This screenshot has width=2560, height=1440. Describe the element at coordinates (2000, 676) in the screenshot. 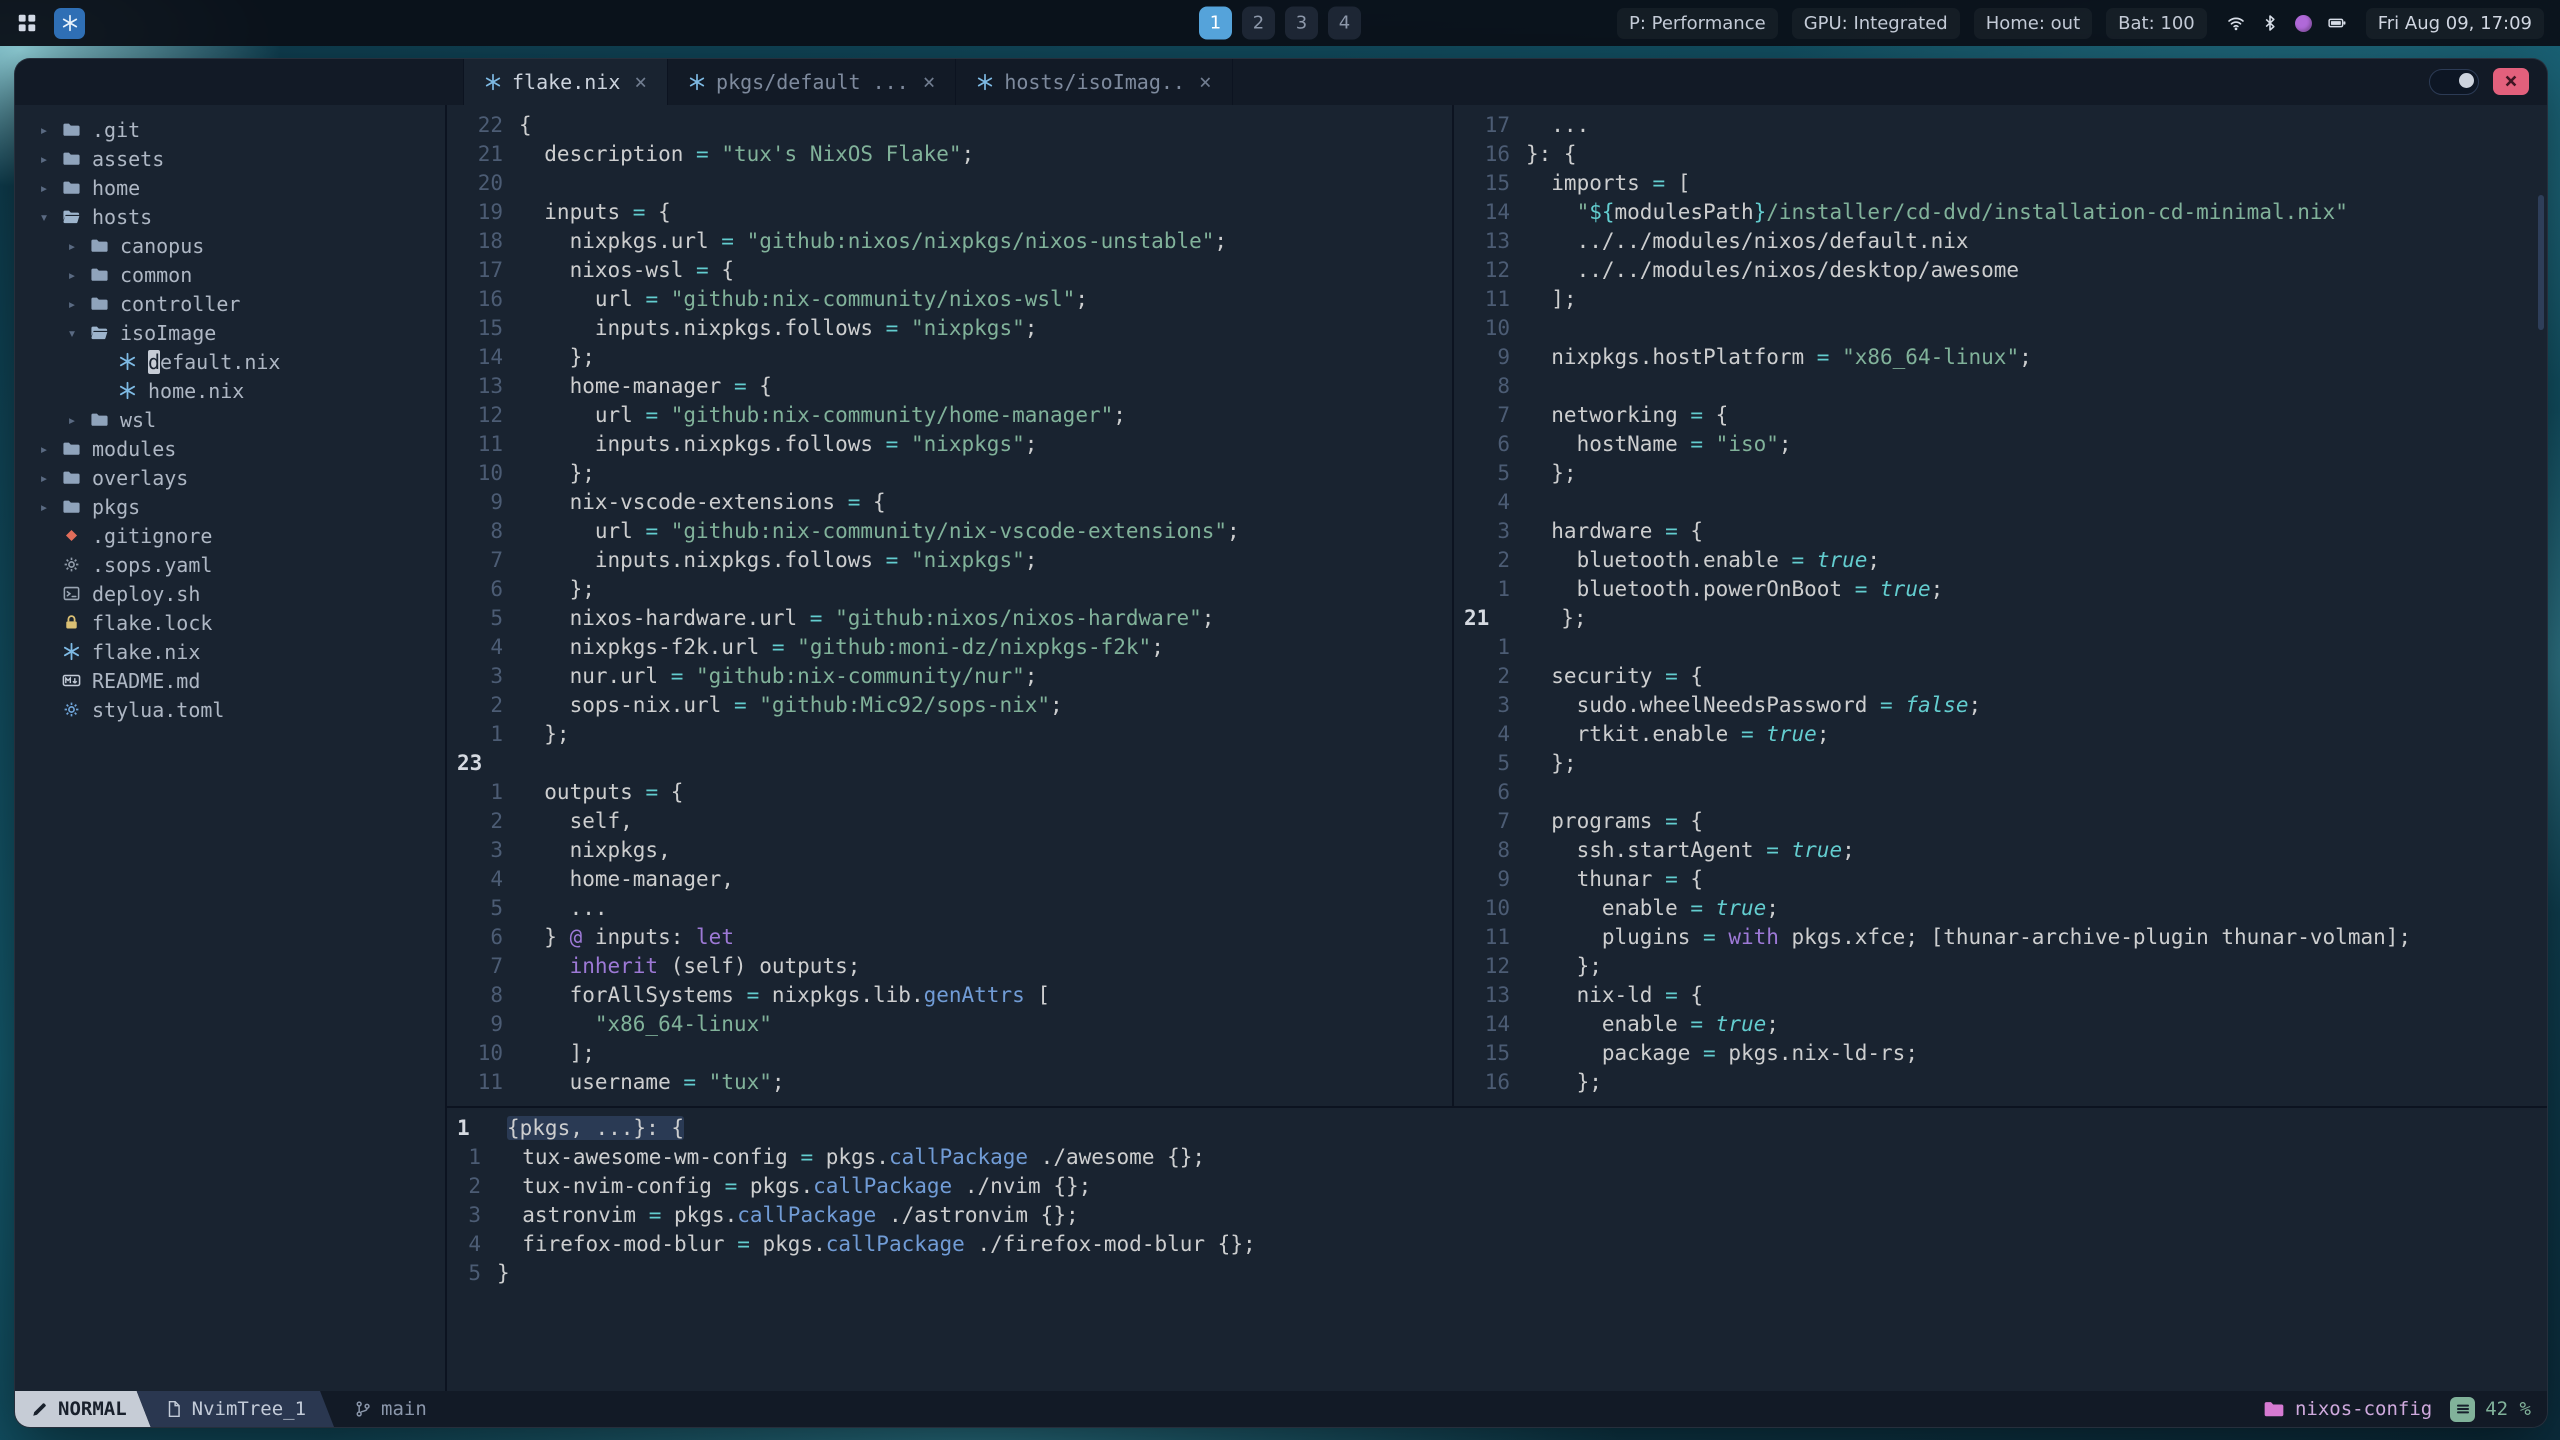

I see `code-line: 2 security = {` at that location.